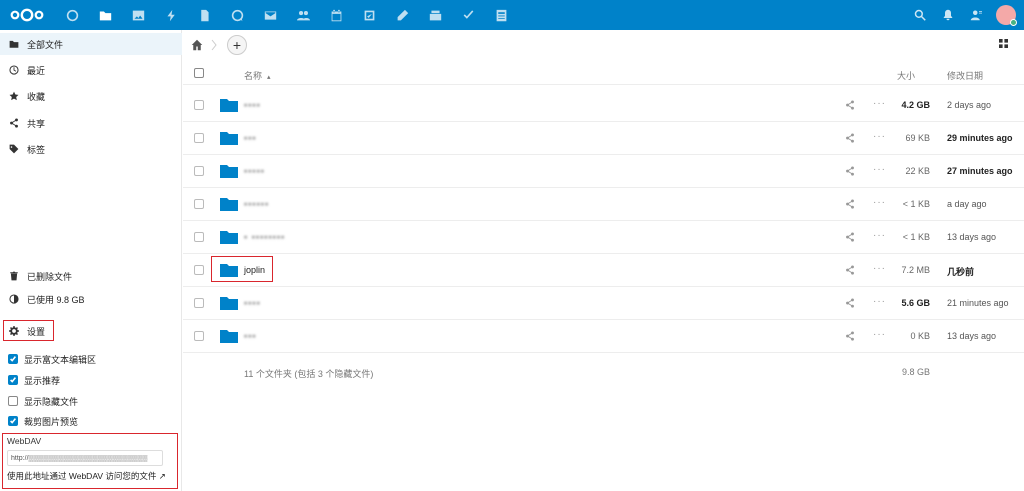  What do you see at coordinates (603, 171) in the screenshot?
I see `table-row: ▪▪▪▪▪ ··· 22 KB 27 minutes ago` at bounding box center [603, 171].